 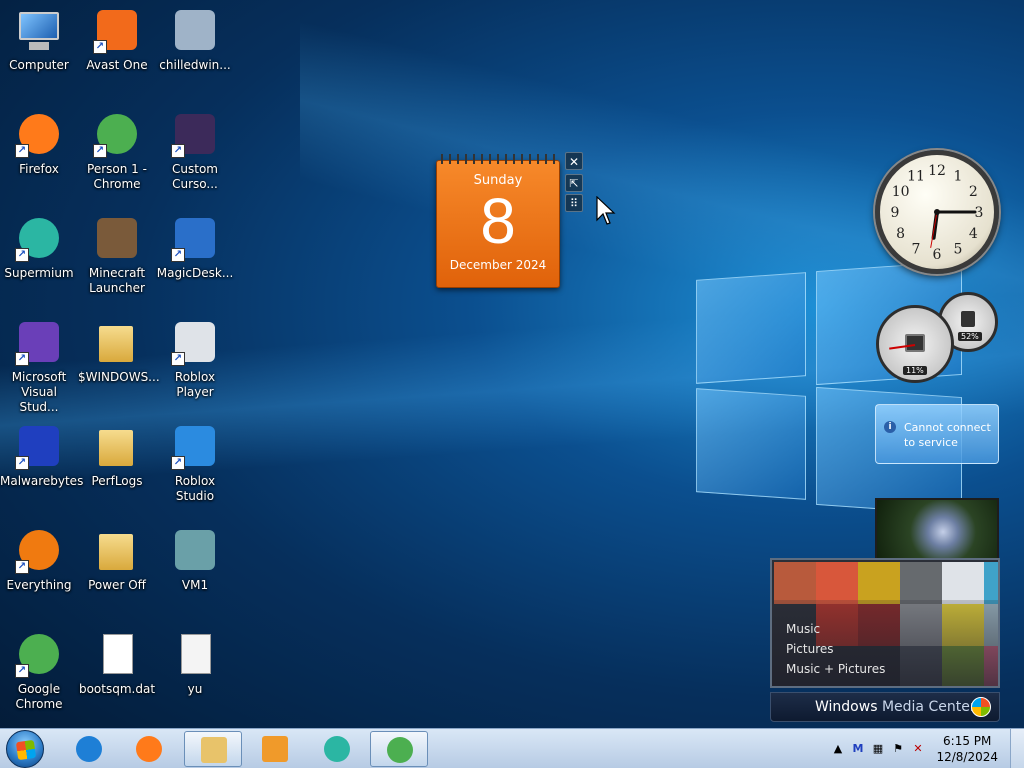 I want to click on tray-expand-chevron-icon: ▲, so click(x=838, y=749).